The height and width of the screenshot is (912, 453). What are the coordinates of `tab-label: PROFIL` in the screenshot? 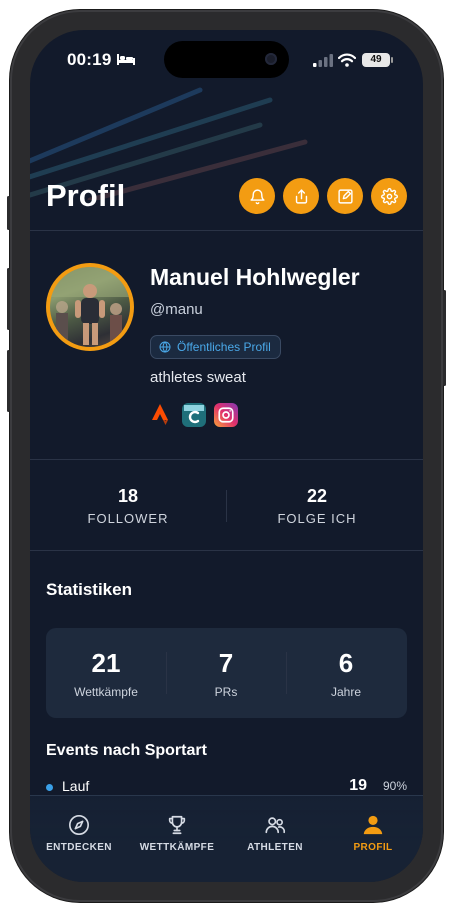 It's located at (373, 847).